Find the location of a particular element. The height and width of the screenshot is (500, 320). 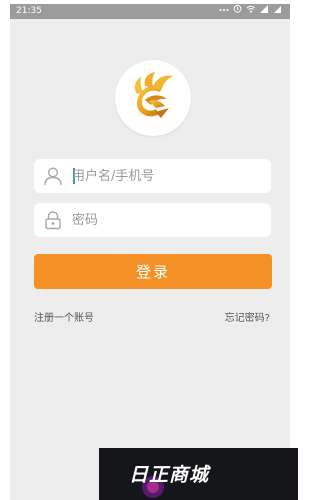

user-icon is located at coordinates (53, 176).